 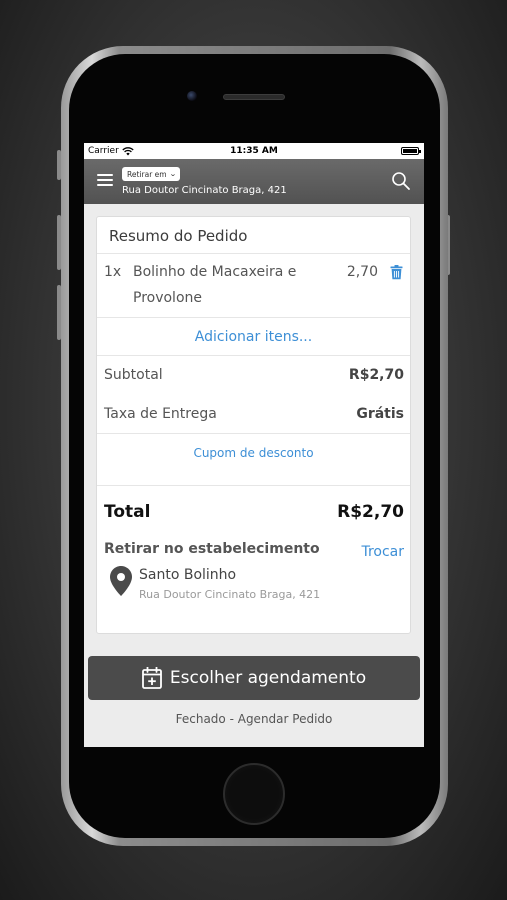 I want to click on order-item-row: 1x Bolinho de Macaxeira e Provolone 2,70, so click(x=253, y=286).